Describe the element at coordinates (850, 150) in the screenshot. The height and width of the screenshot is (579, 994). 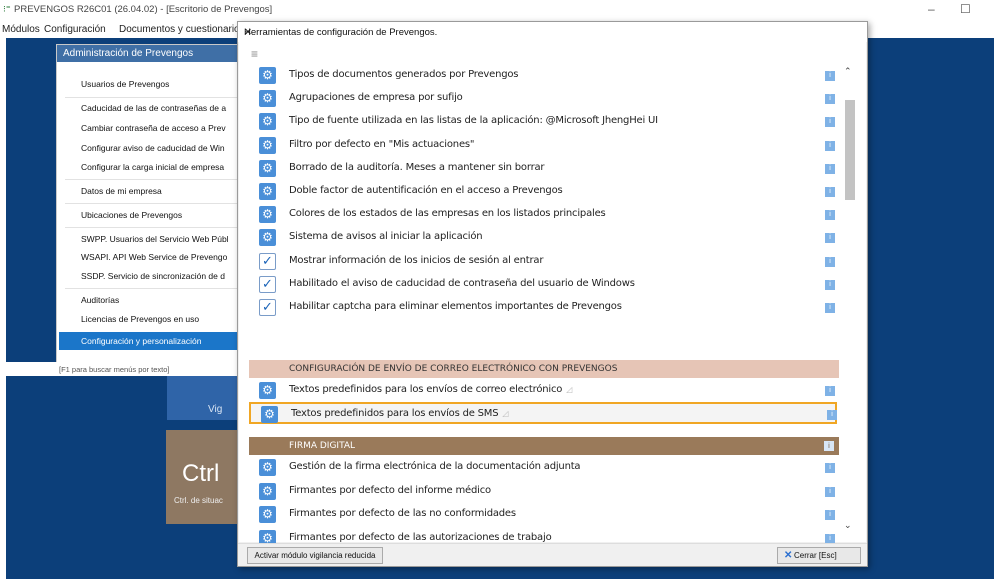
I see `scrollbar-thumb` at that location.